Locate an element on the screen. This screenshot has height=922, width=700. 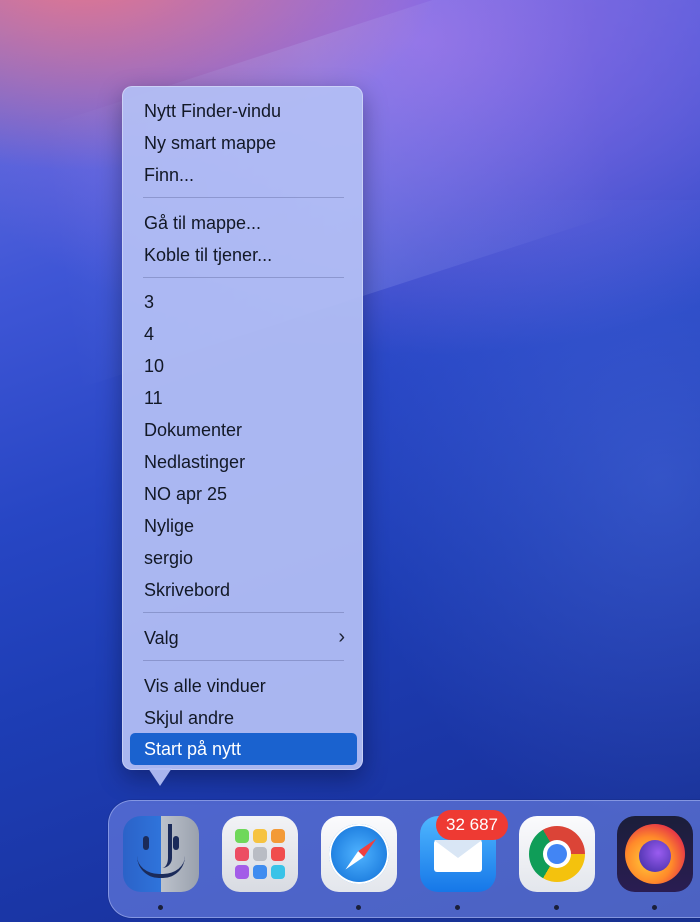
launchpad-icon is located at coordinates (260, 854).